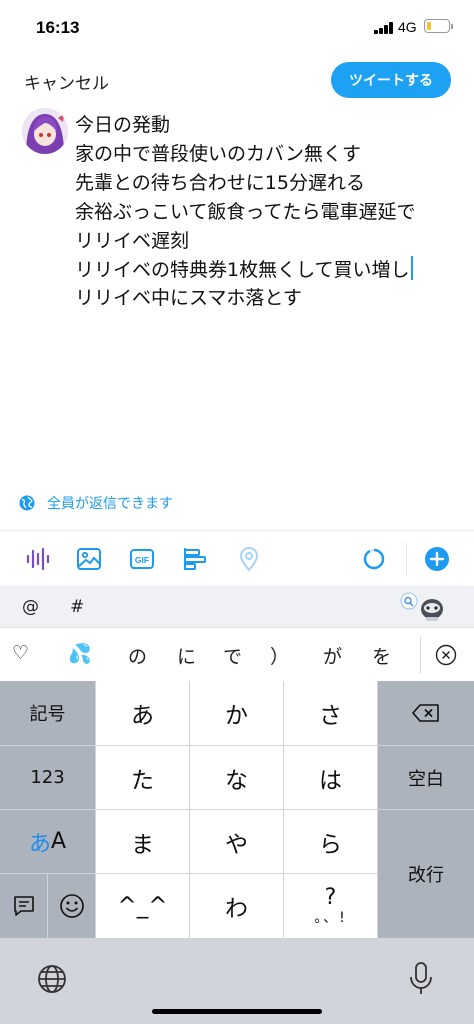 This screenshot has height=1024, width=474. I want to click on battery-tip, so click(452, 26).